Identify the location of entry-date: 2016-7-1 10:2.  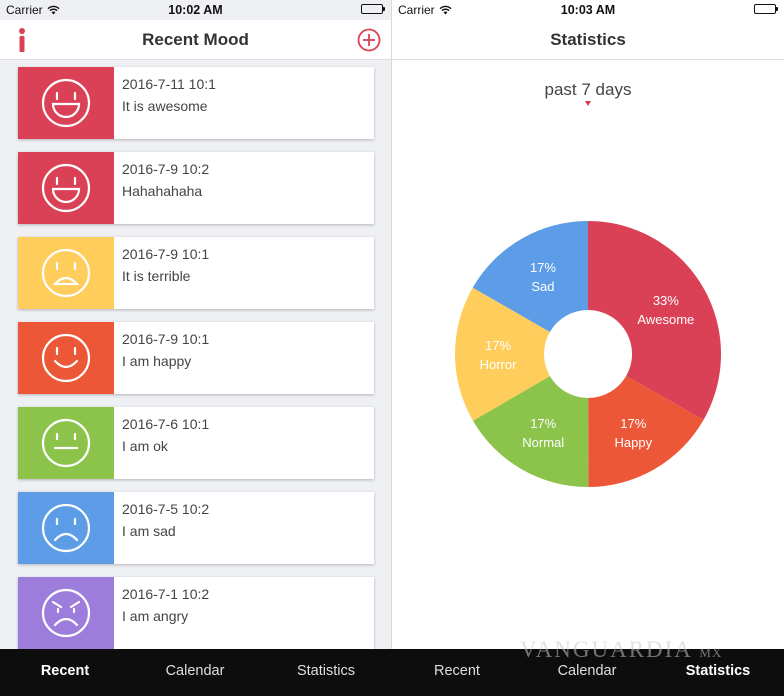
(166, 594).